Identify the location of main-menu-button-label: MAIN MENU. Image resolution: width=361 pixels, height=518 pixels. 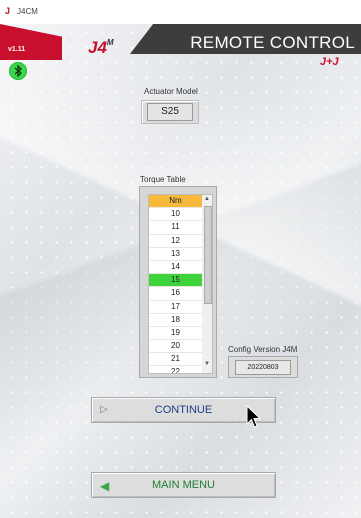
(183, 485).